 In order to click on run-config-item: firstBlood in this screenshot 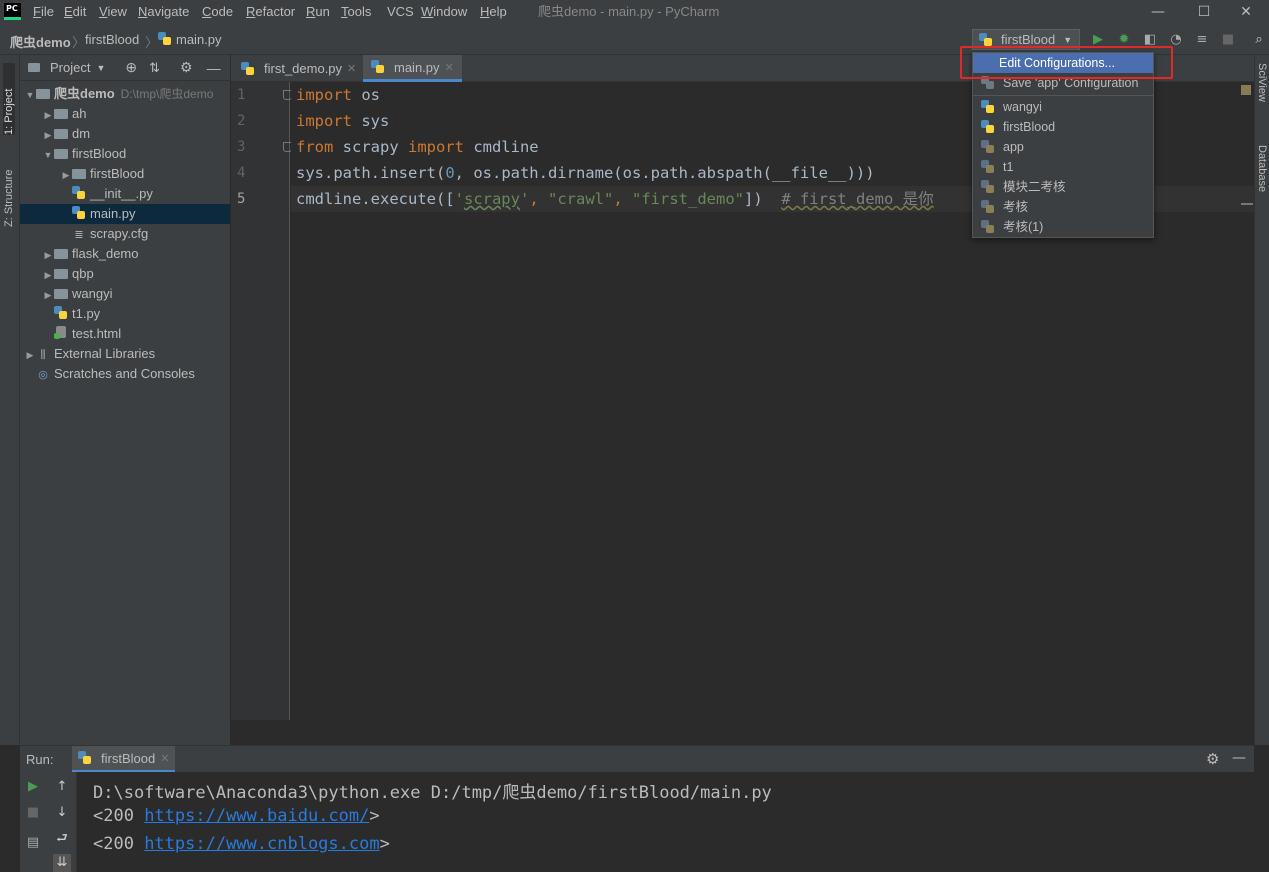, I will do `click(1063, 127)`.